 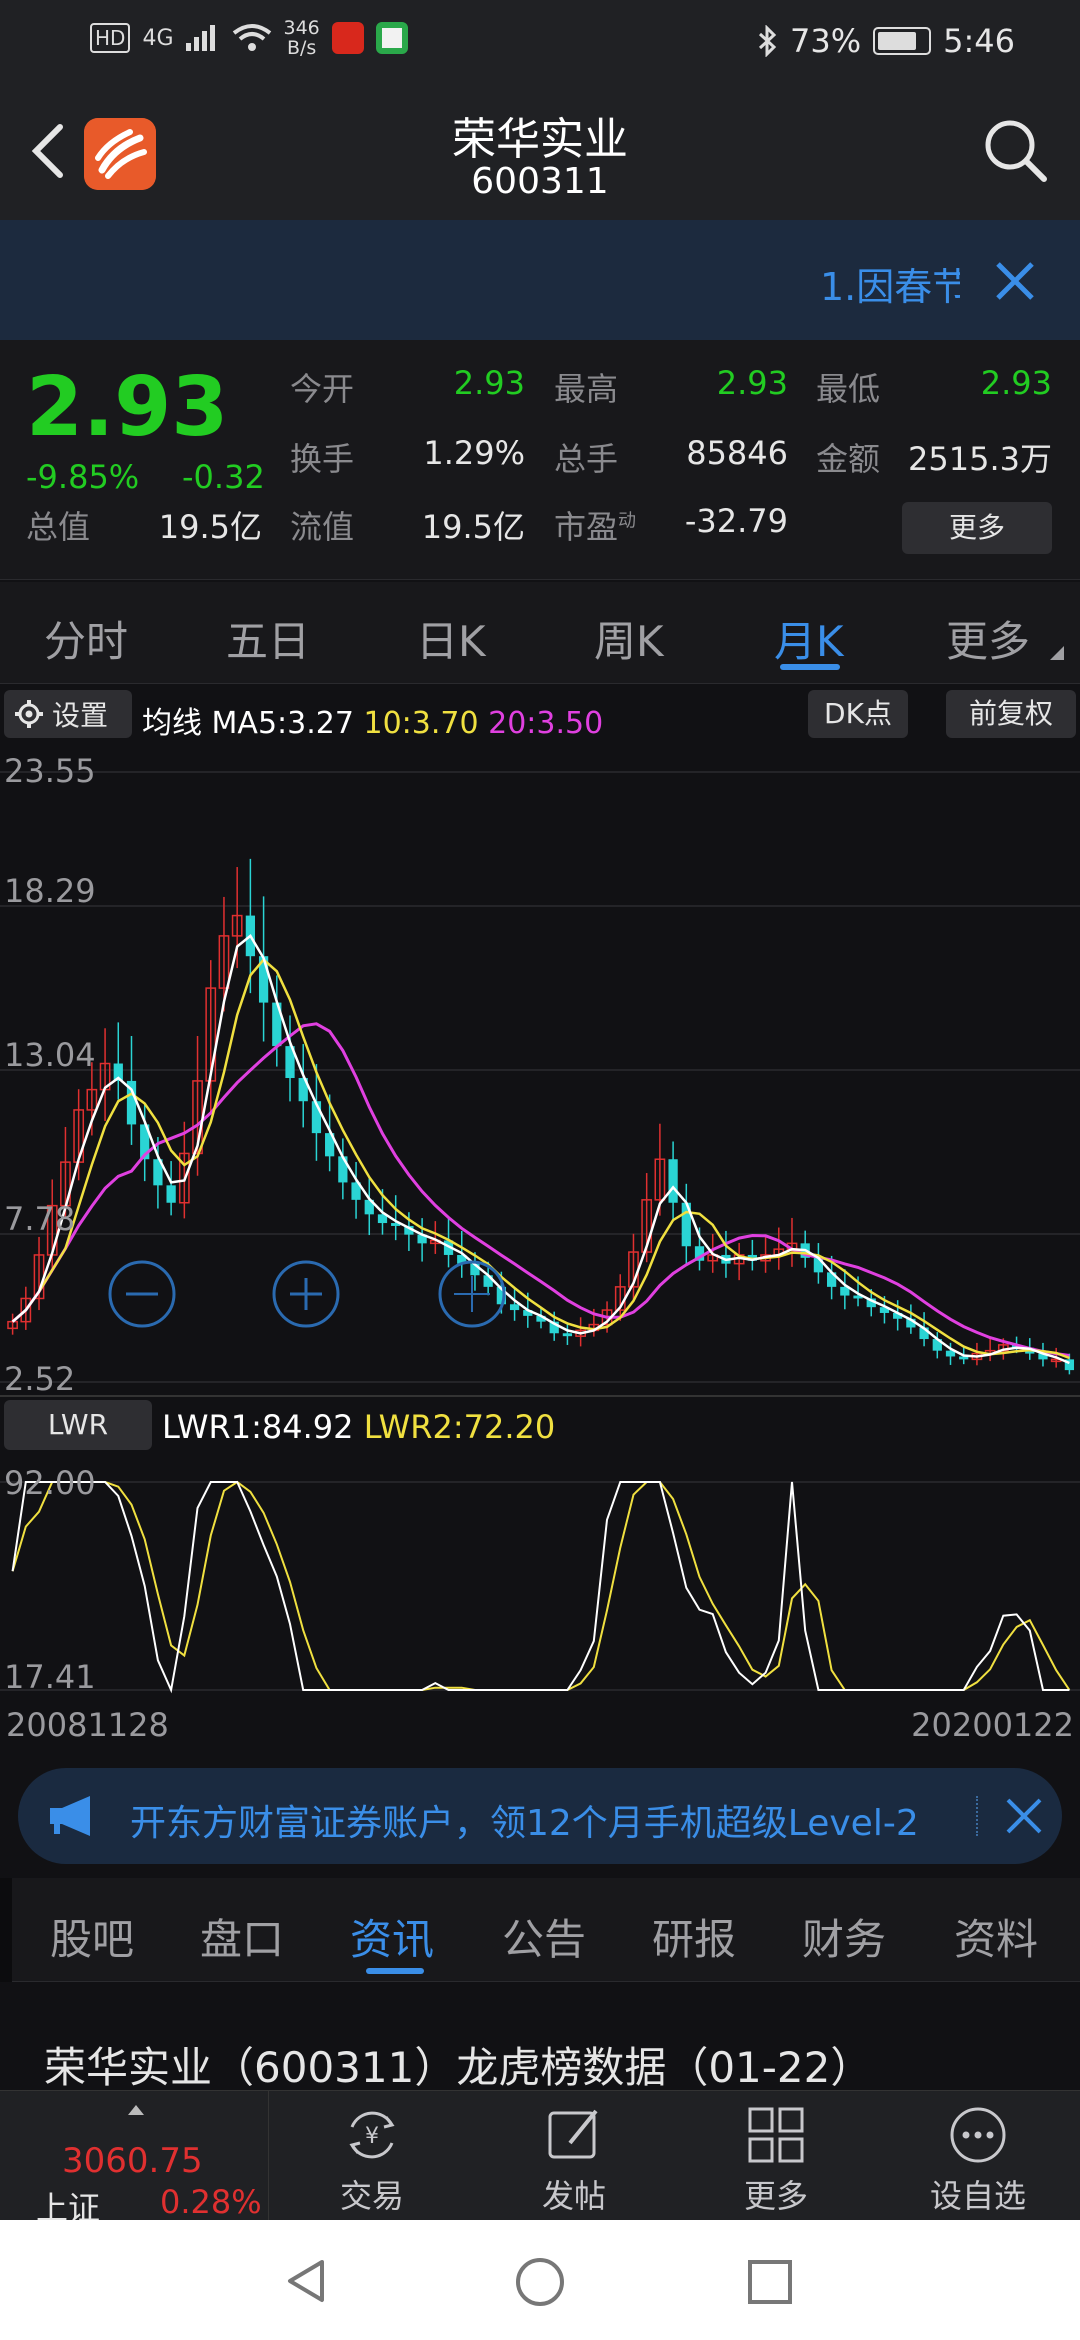 What do you see at coordinates (890, 283) in the screenshot?
I see `notice-text: 1.因春节` at bounding box center [890, 283].